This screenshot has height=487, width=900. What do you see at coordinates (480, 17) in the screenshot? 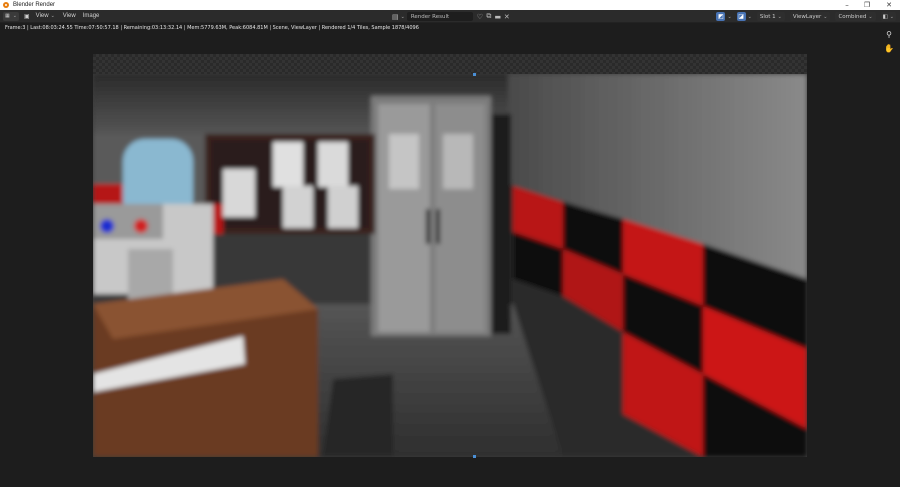
I see `shield-icon: ♡` at bounding box center [480, 17].